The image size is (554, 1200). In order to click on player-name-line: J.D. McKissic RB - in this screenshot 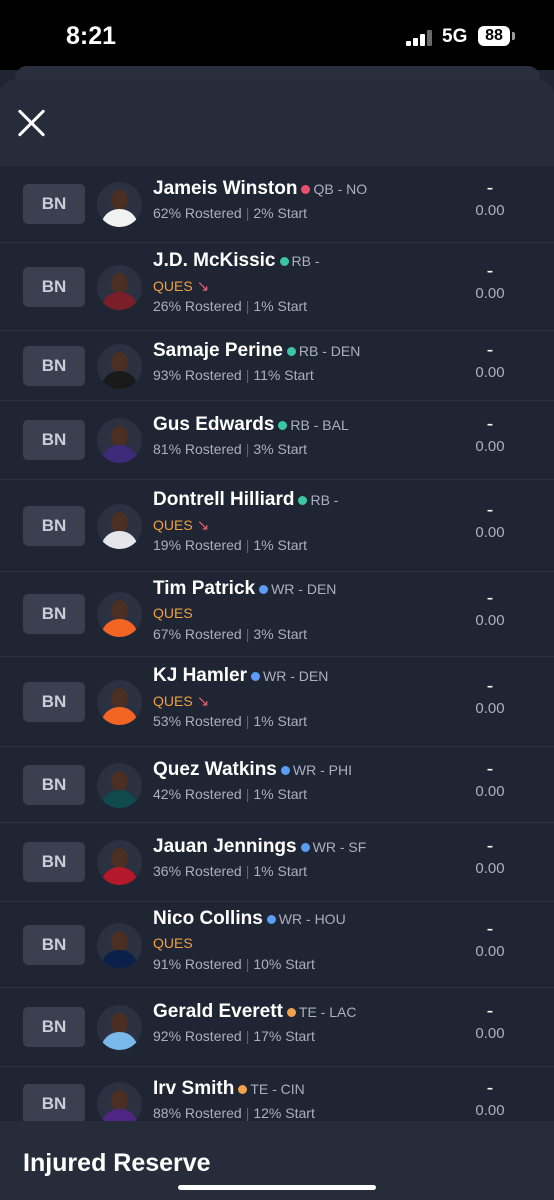, I will do `click(236, 262)`.